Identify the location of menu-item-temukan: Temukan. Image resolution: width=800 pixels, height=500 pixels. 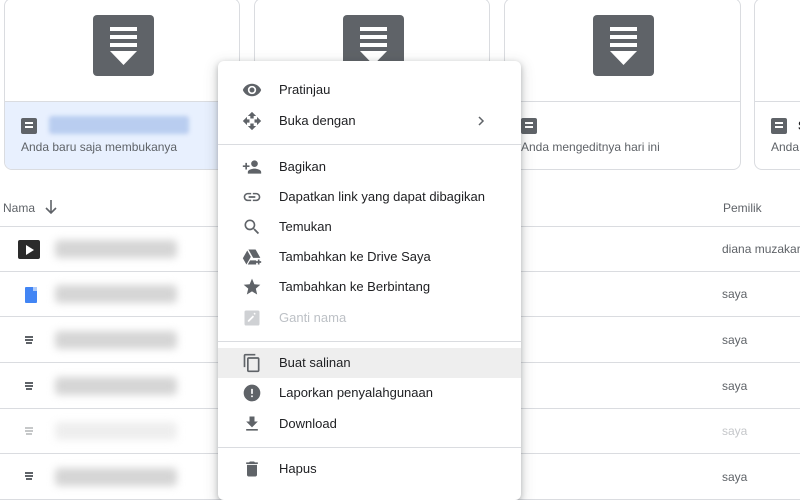
(369, 227).